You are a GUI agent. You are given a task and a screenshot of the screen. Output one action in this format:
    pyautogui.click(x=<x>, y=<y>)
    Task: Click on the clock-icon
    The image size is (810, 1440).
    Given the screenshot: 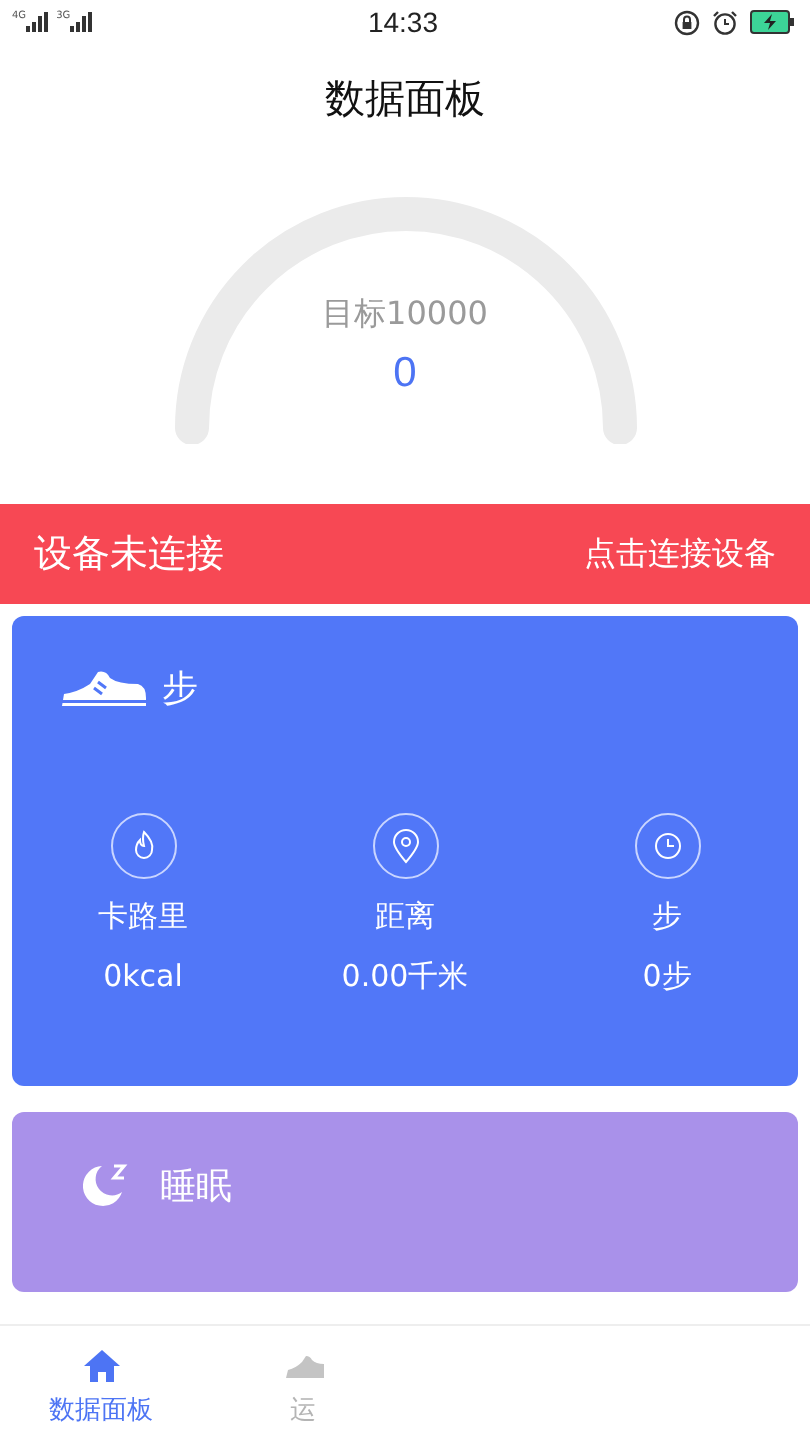 What is the action you would take?
    pyautogui.click(x=667, y=846)
    